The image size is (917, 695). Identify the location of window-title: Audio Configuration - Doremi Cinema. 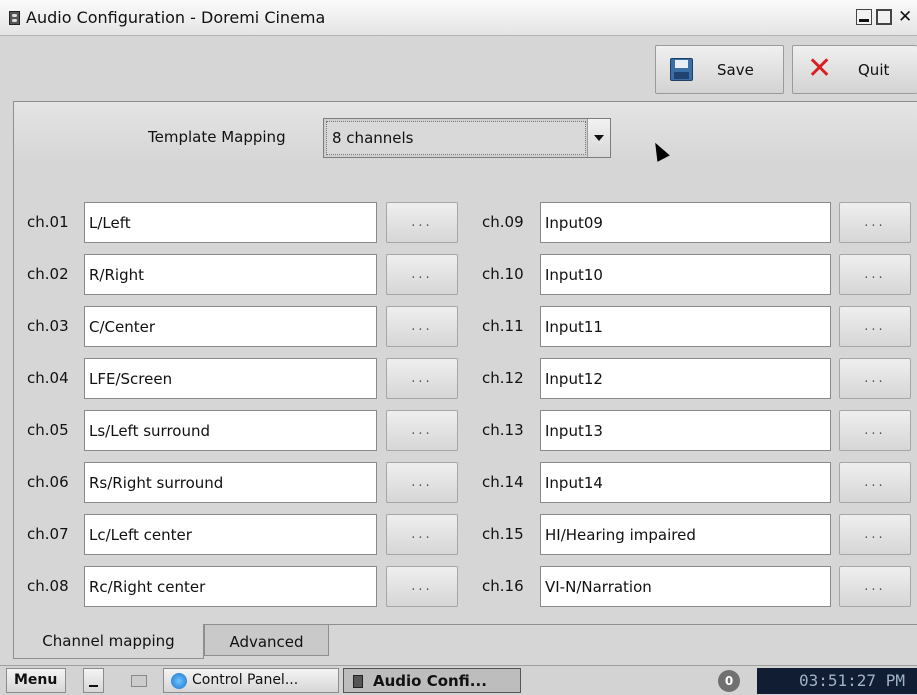
(176, 17).